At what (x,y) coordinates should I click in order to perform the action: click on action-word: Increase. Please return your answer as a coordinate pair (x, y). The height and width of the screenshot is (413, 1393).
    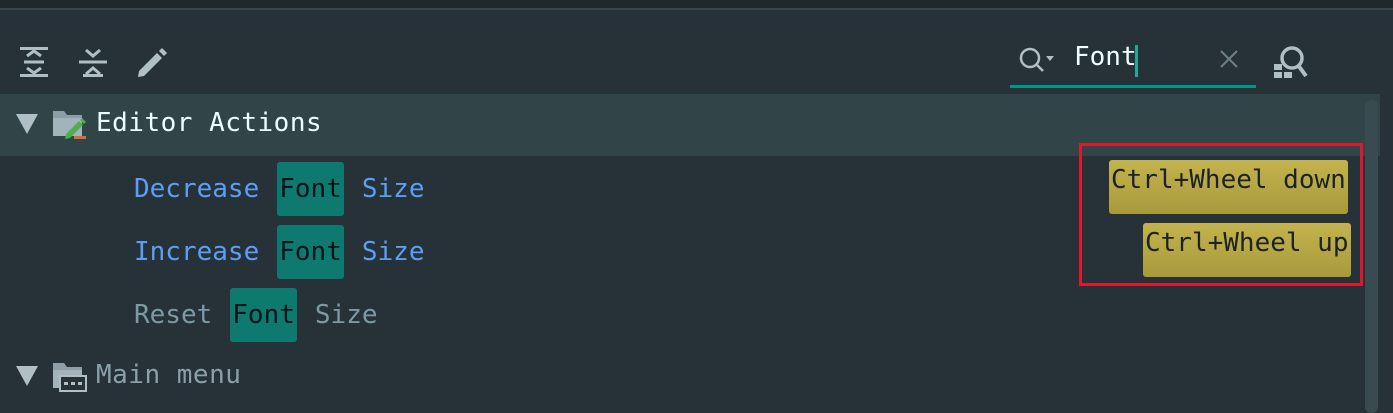
    Looking at the image, I should click on (197, 252).